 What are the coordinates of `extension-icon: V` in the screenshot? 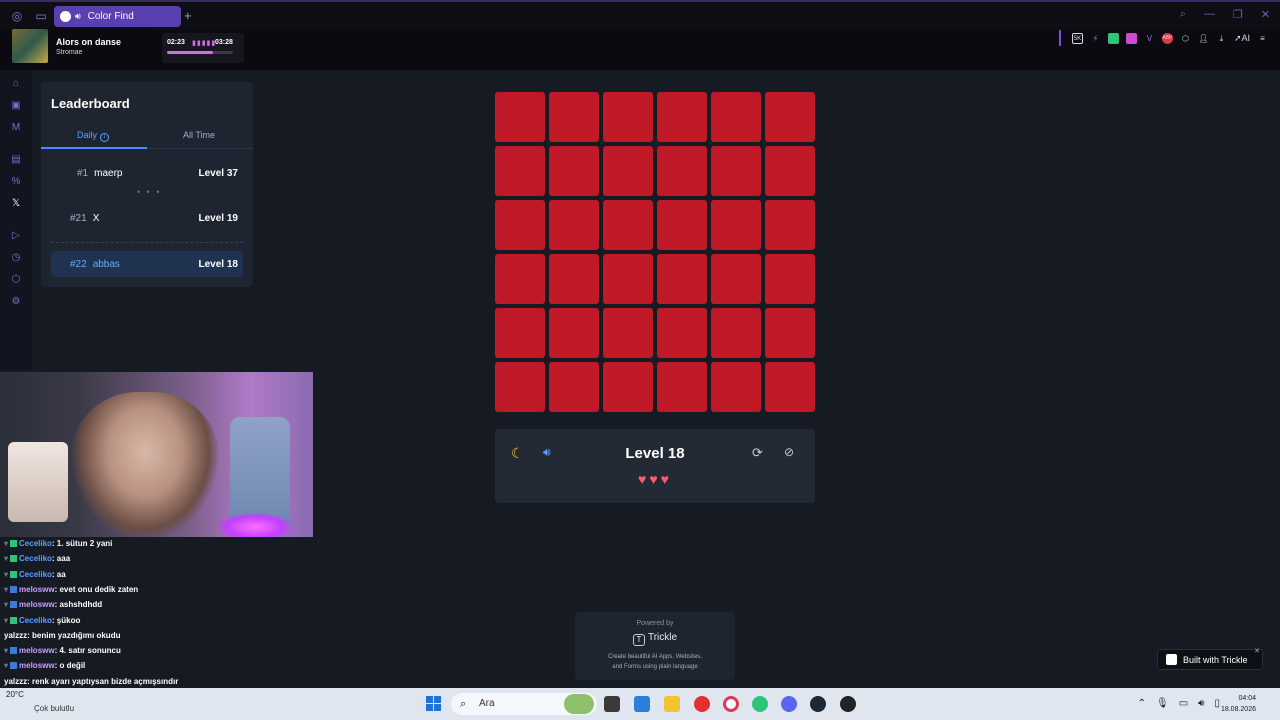 It's located at (1149, 38).